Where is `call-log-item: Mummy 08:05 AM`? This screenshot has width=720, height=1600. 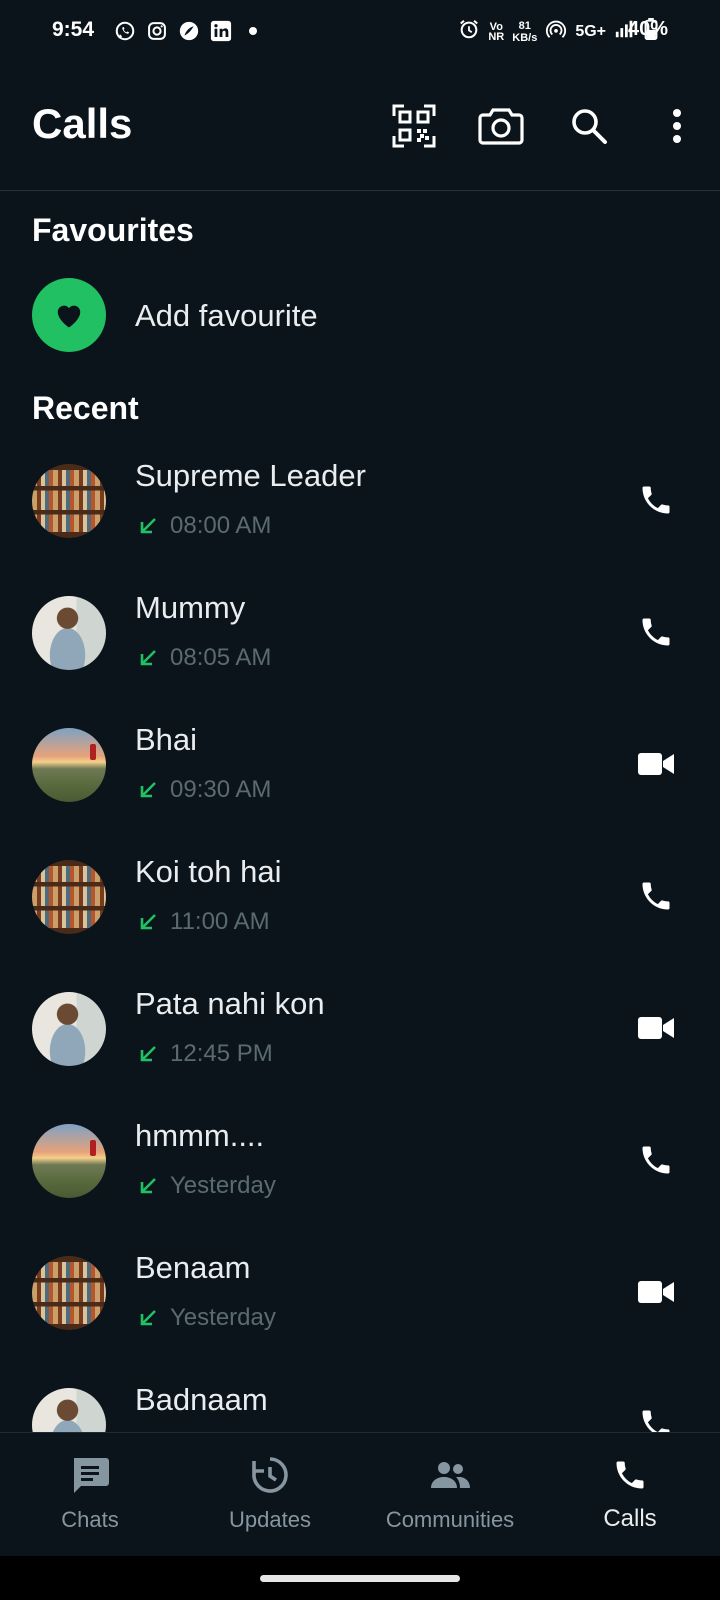 call-log-item: Mummy 08:05 AM is located at coordinates (360, 656).